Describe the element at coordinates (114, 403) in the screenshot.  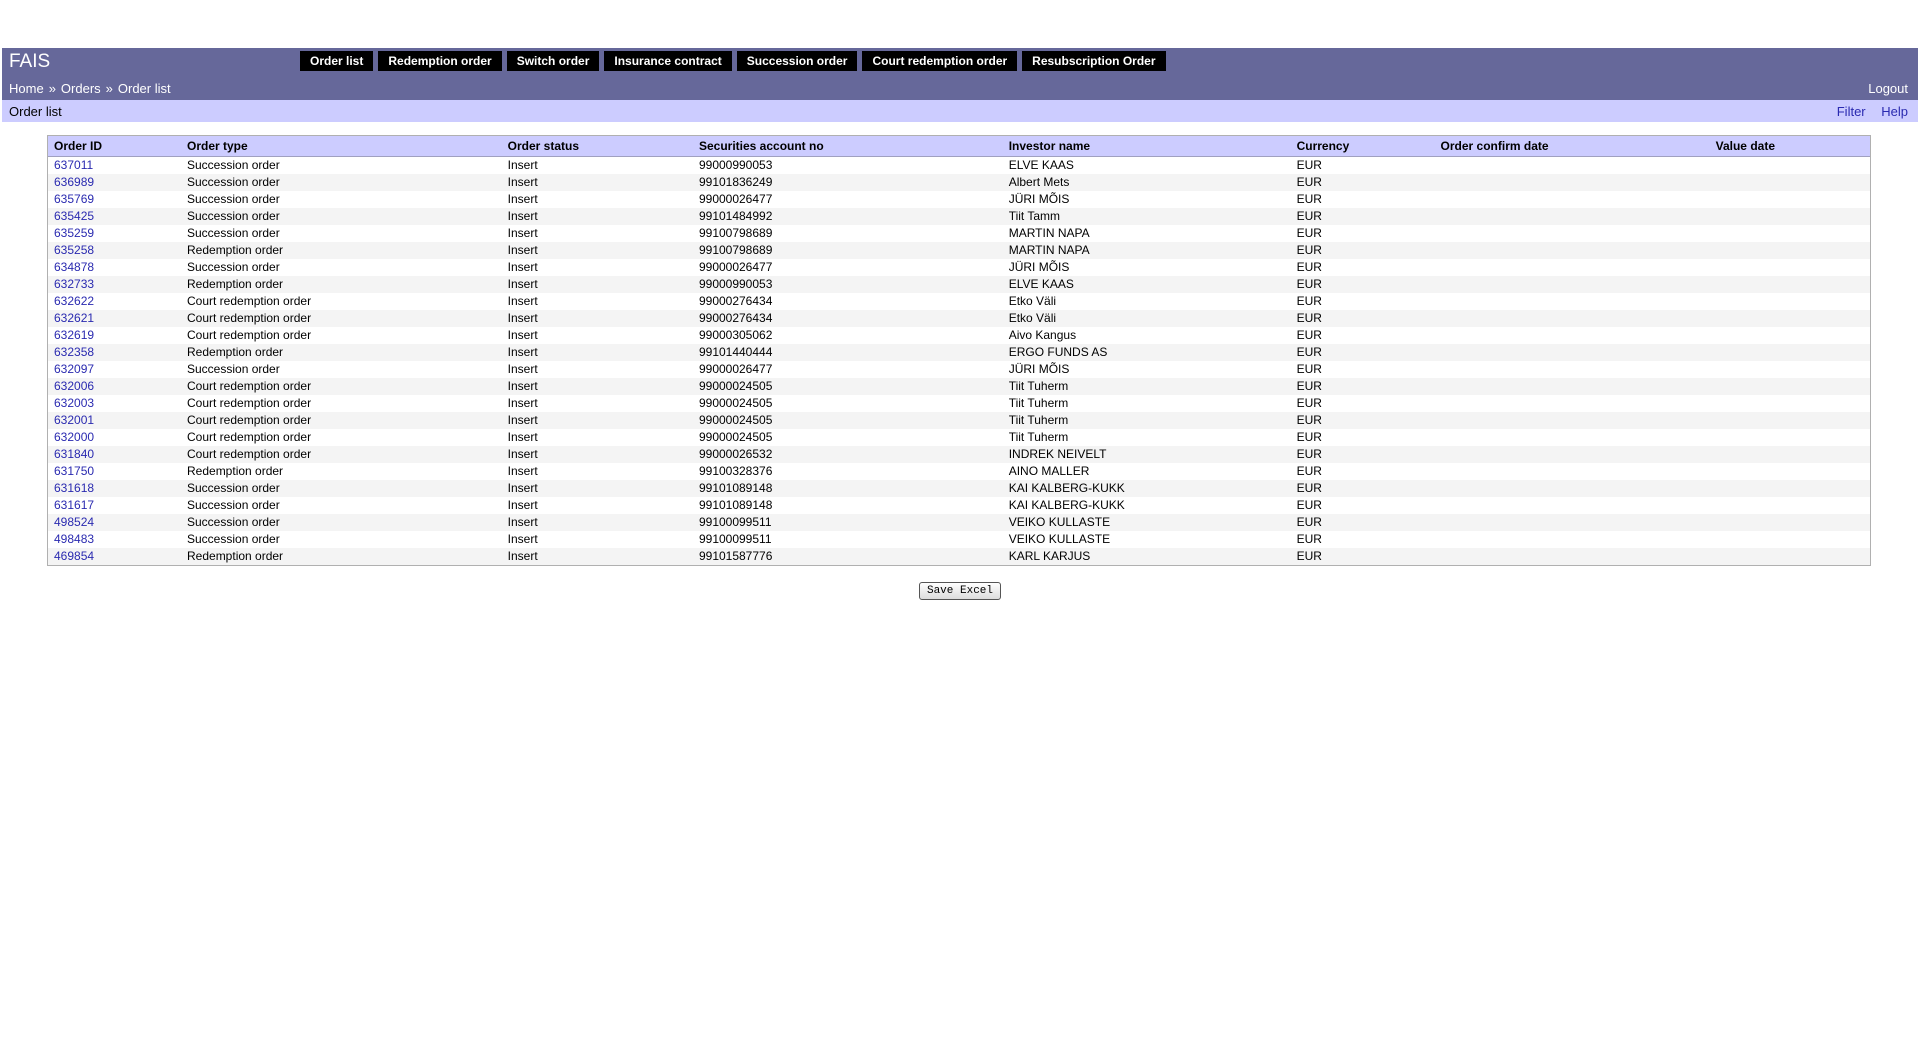
I see `order-id-link: 632003` at that location.